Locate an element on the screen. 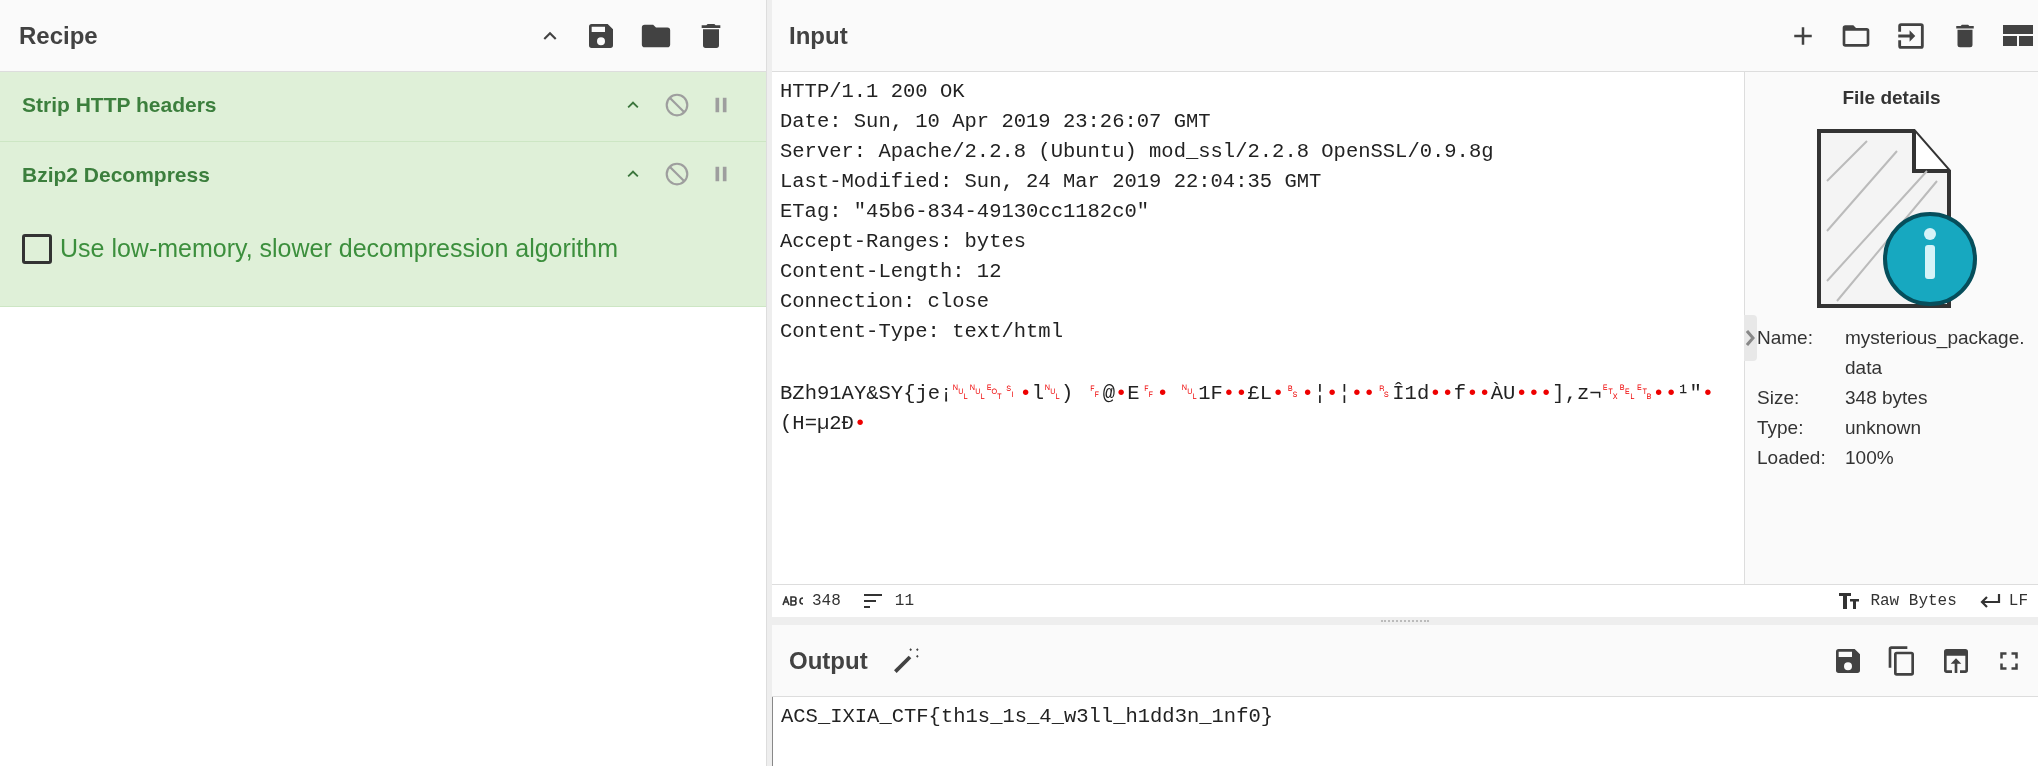  text-line: BZh91AY&SY{je¡␀␀␄␏•l␀) ␌@•E␌• ␀1F••£L•␈•¦•¦••␞Î1d••f••ÀU•••],z¬␃␇␗••¹"• is located at coordinates (1248, 393).